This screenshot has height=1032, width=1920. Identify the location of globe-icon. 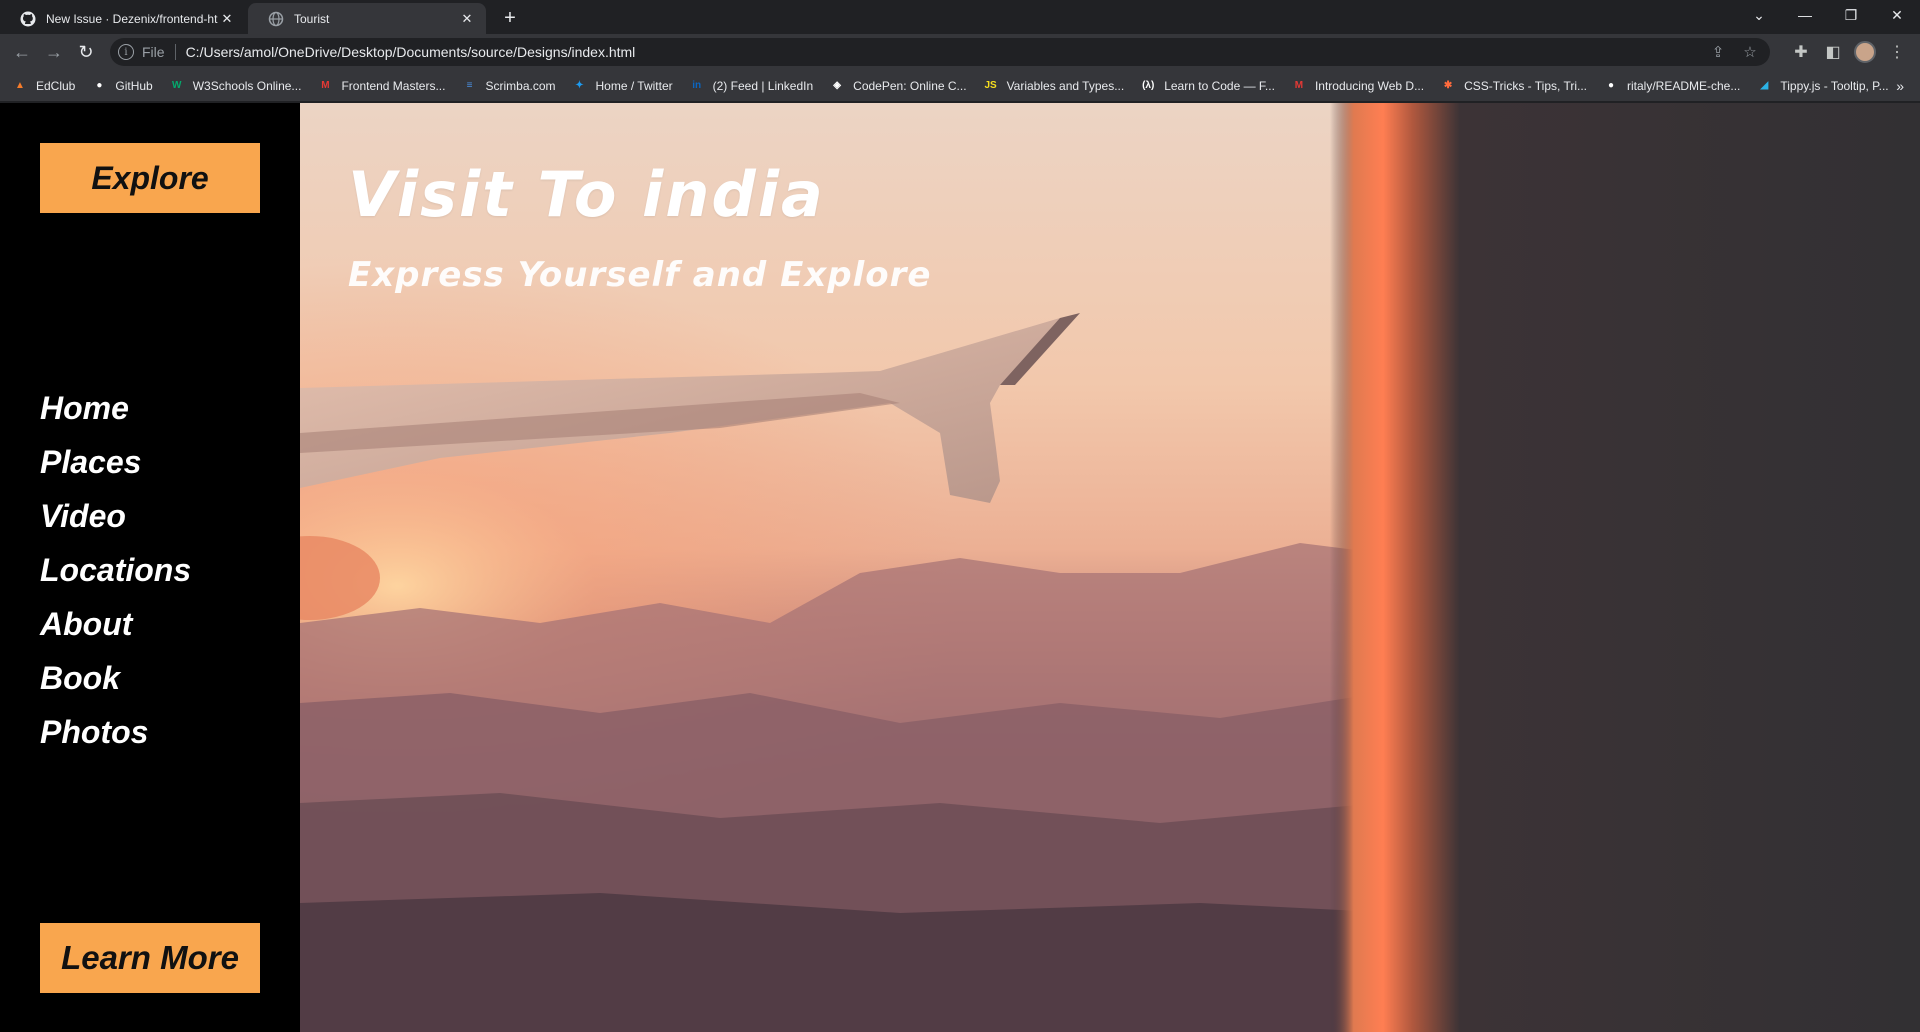
(276, 19).